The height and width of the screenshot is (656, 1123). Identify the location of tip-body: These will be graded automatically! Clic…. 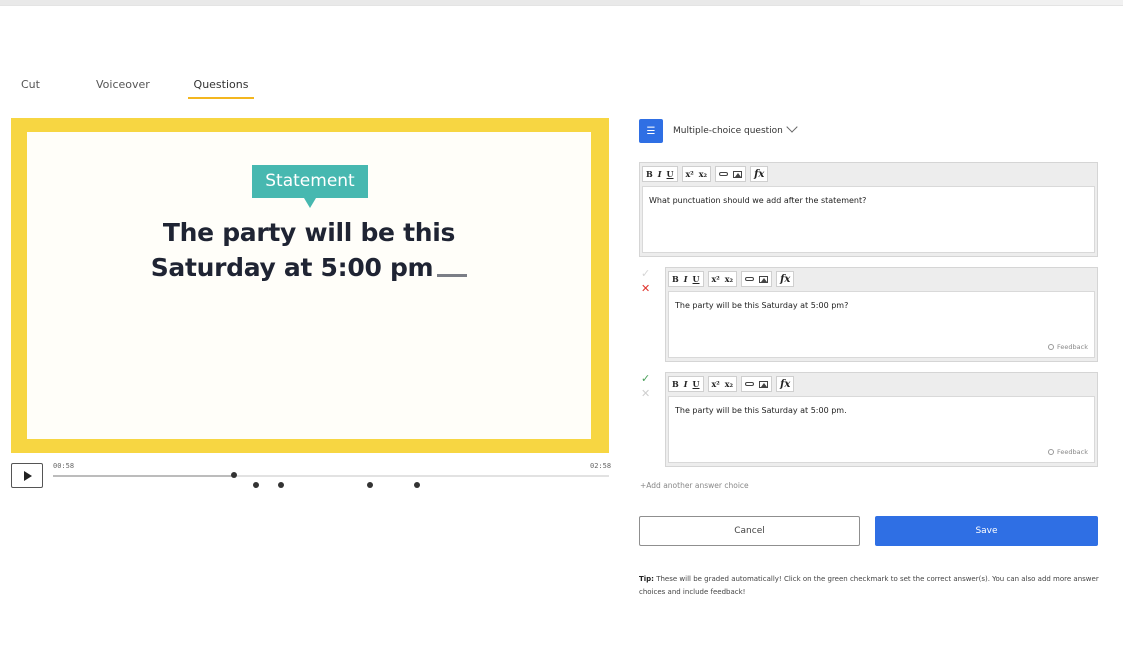
(869, 585).